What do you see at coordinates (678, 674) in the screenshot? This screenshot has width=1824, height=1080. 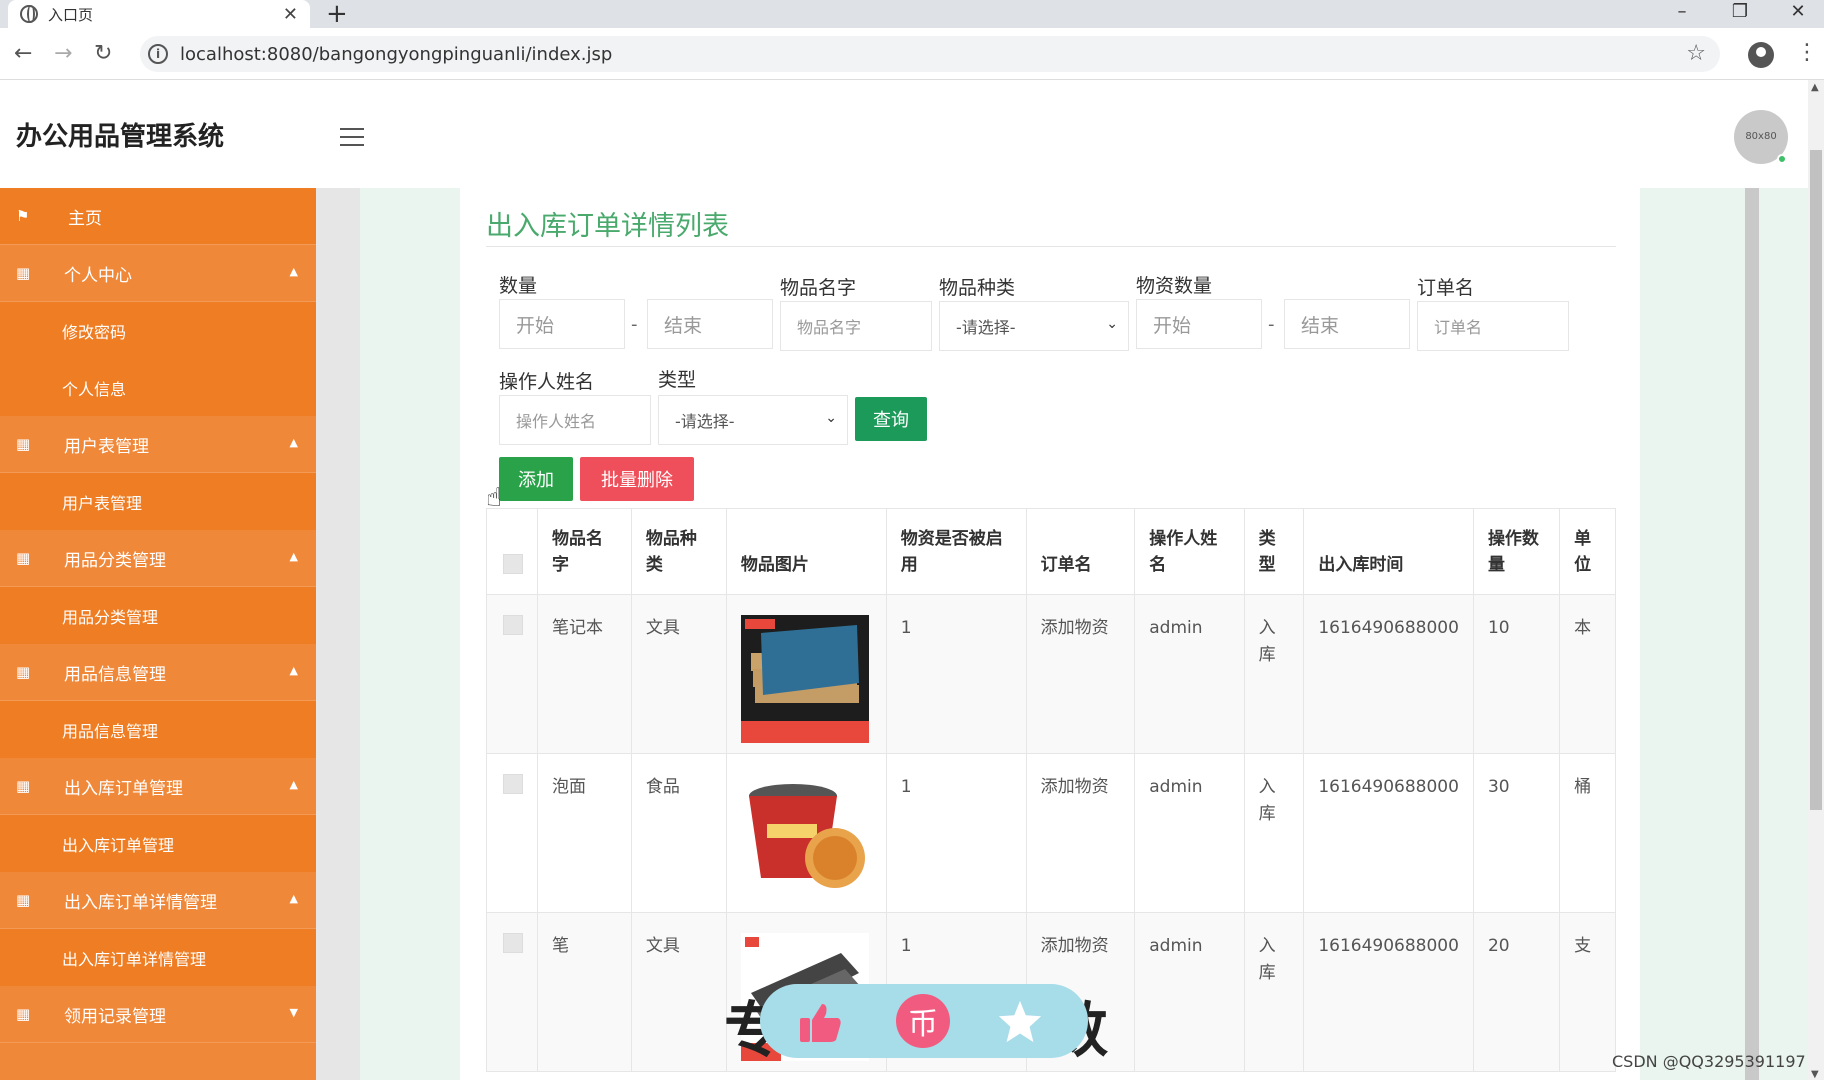 I see `cell-category: 文具` at bounding box center [678, 674].